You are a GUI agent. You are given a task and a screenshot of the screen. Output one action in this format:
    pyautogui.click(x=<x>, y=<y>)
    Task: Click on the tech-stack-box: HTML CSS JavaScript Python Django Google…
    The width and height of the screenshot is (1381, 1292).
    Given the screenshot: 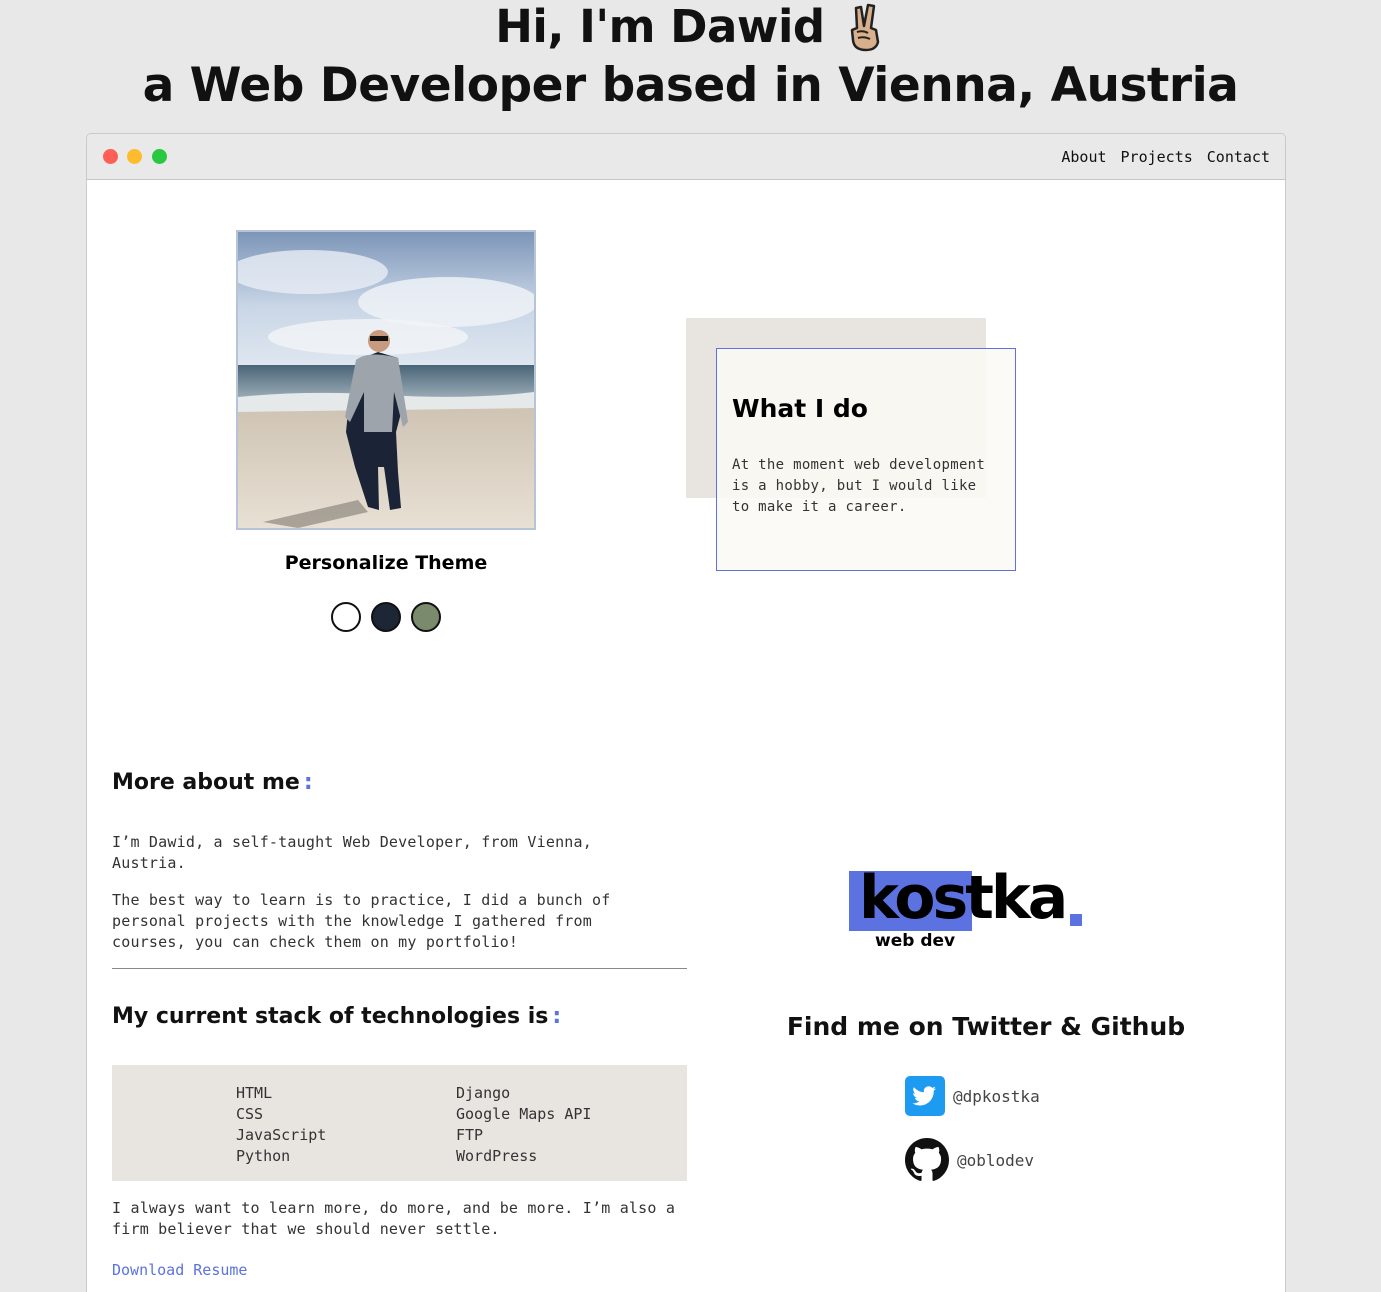 What is the action you would take?
    pyautogui.click(x=399, y=1123)
    